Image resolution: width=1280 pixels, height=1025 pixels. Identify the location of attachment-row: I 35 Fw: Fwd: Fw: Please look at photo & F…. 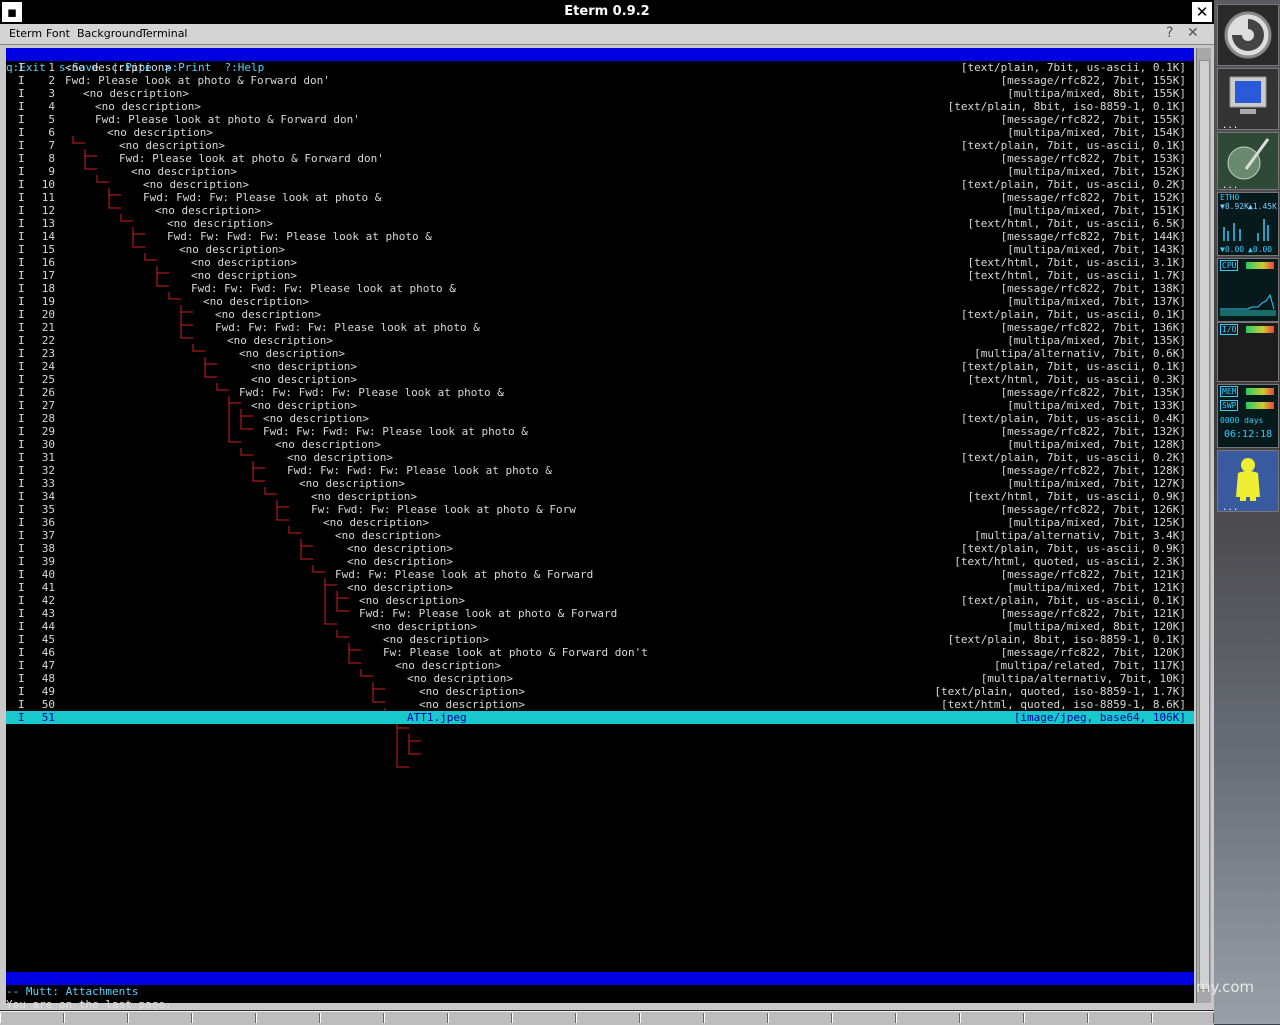
(600, 509).